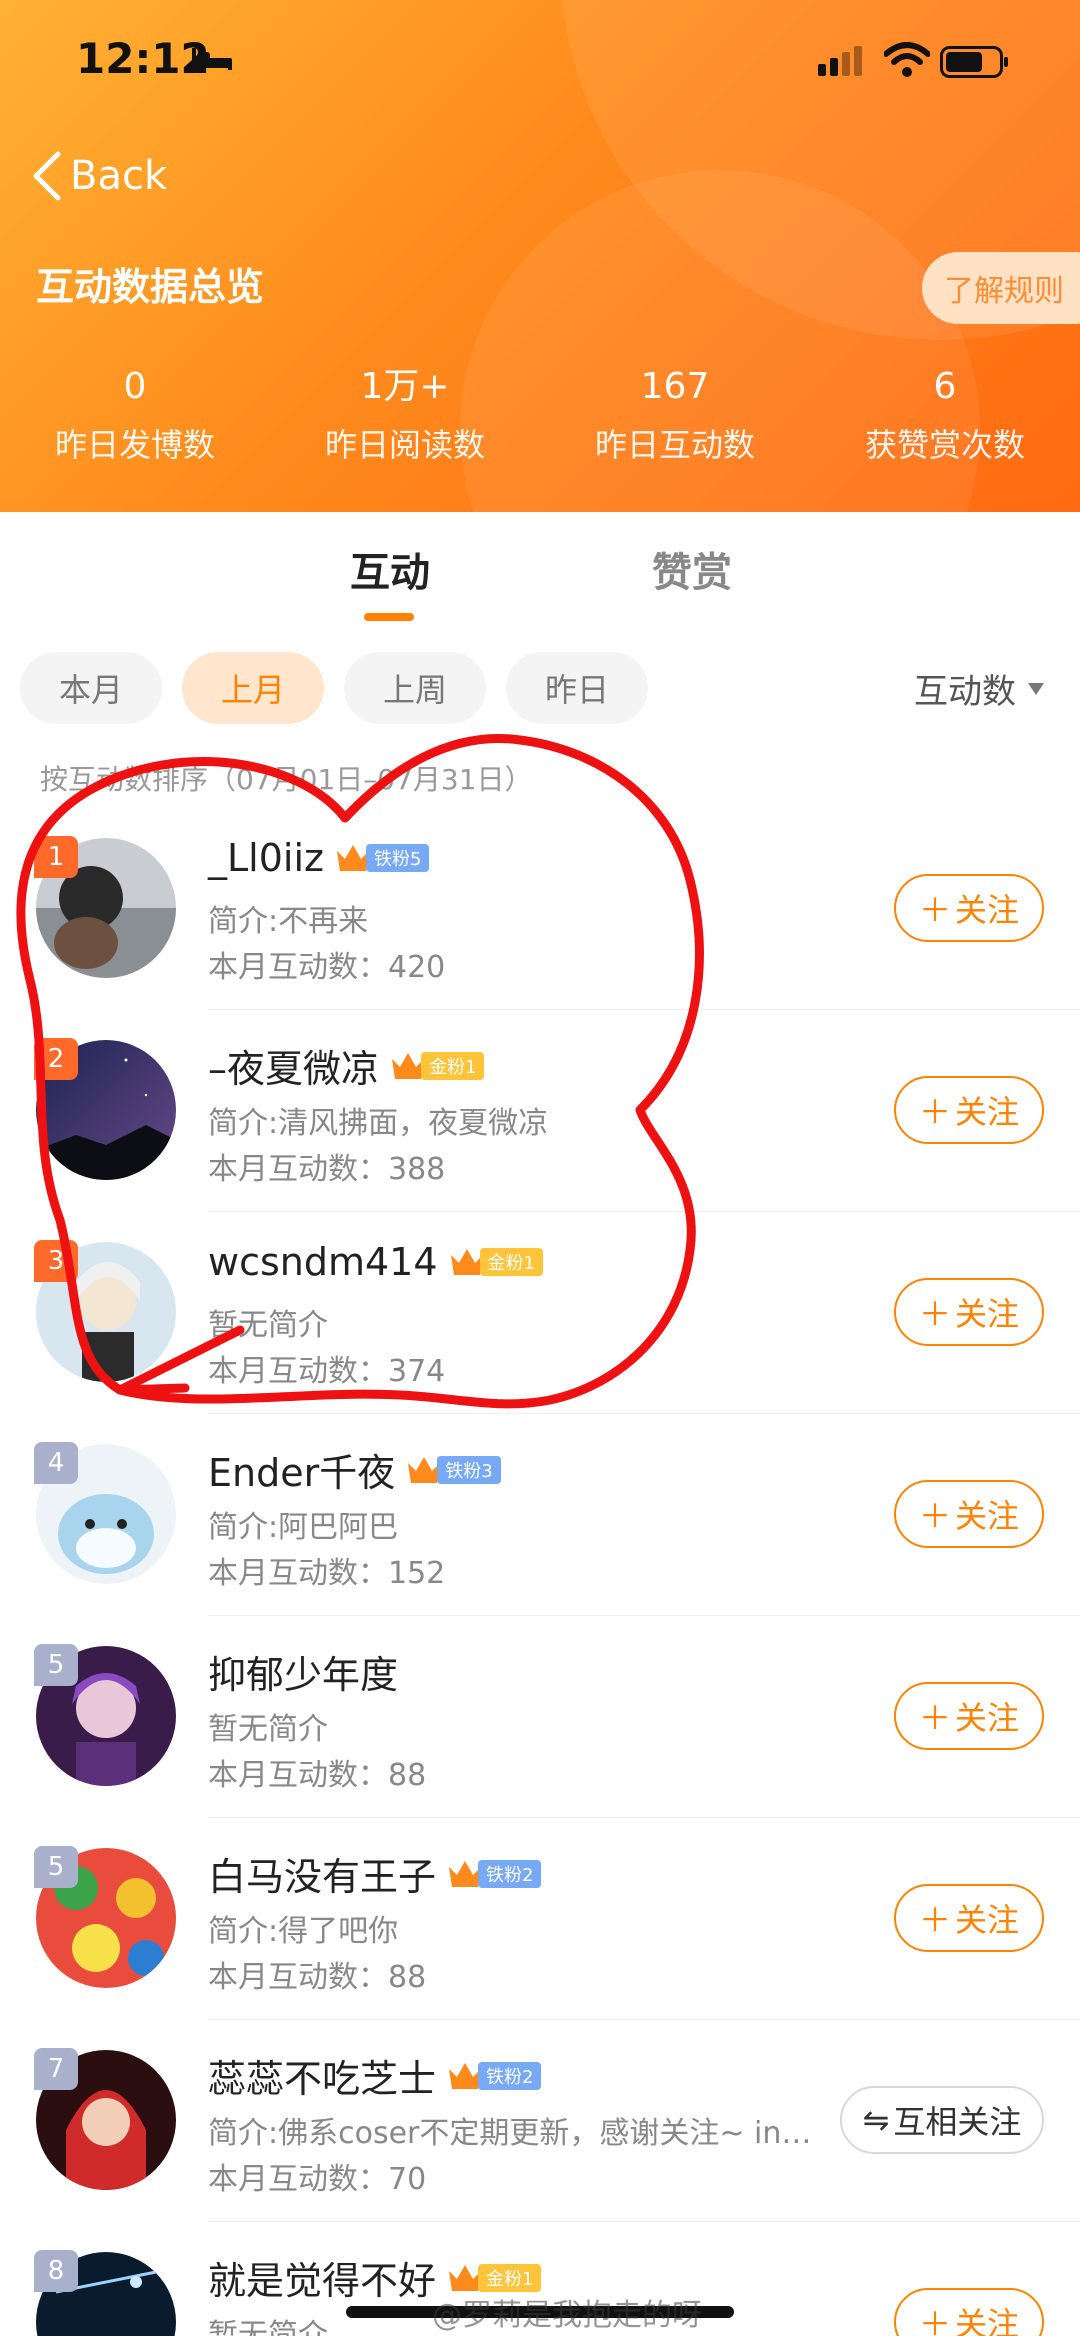 The width and height of the screenshot is (1080, 2336). What do you see at coordinates (675, 386) in the screenshot?
I see `stat-value: 167` at bounding box center [675, 386].